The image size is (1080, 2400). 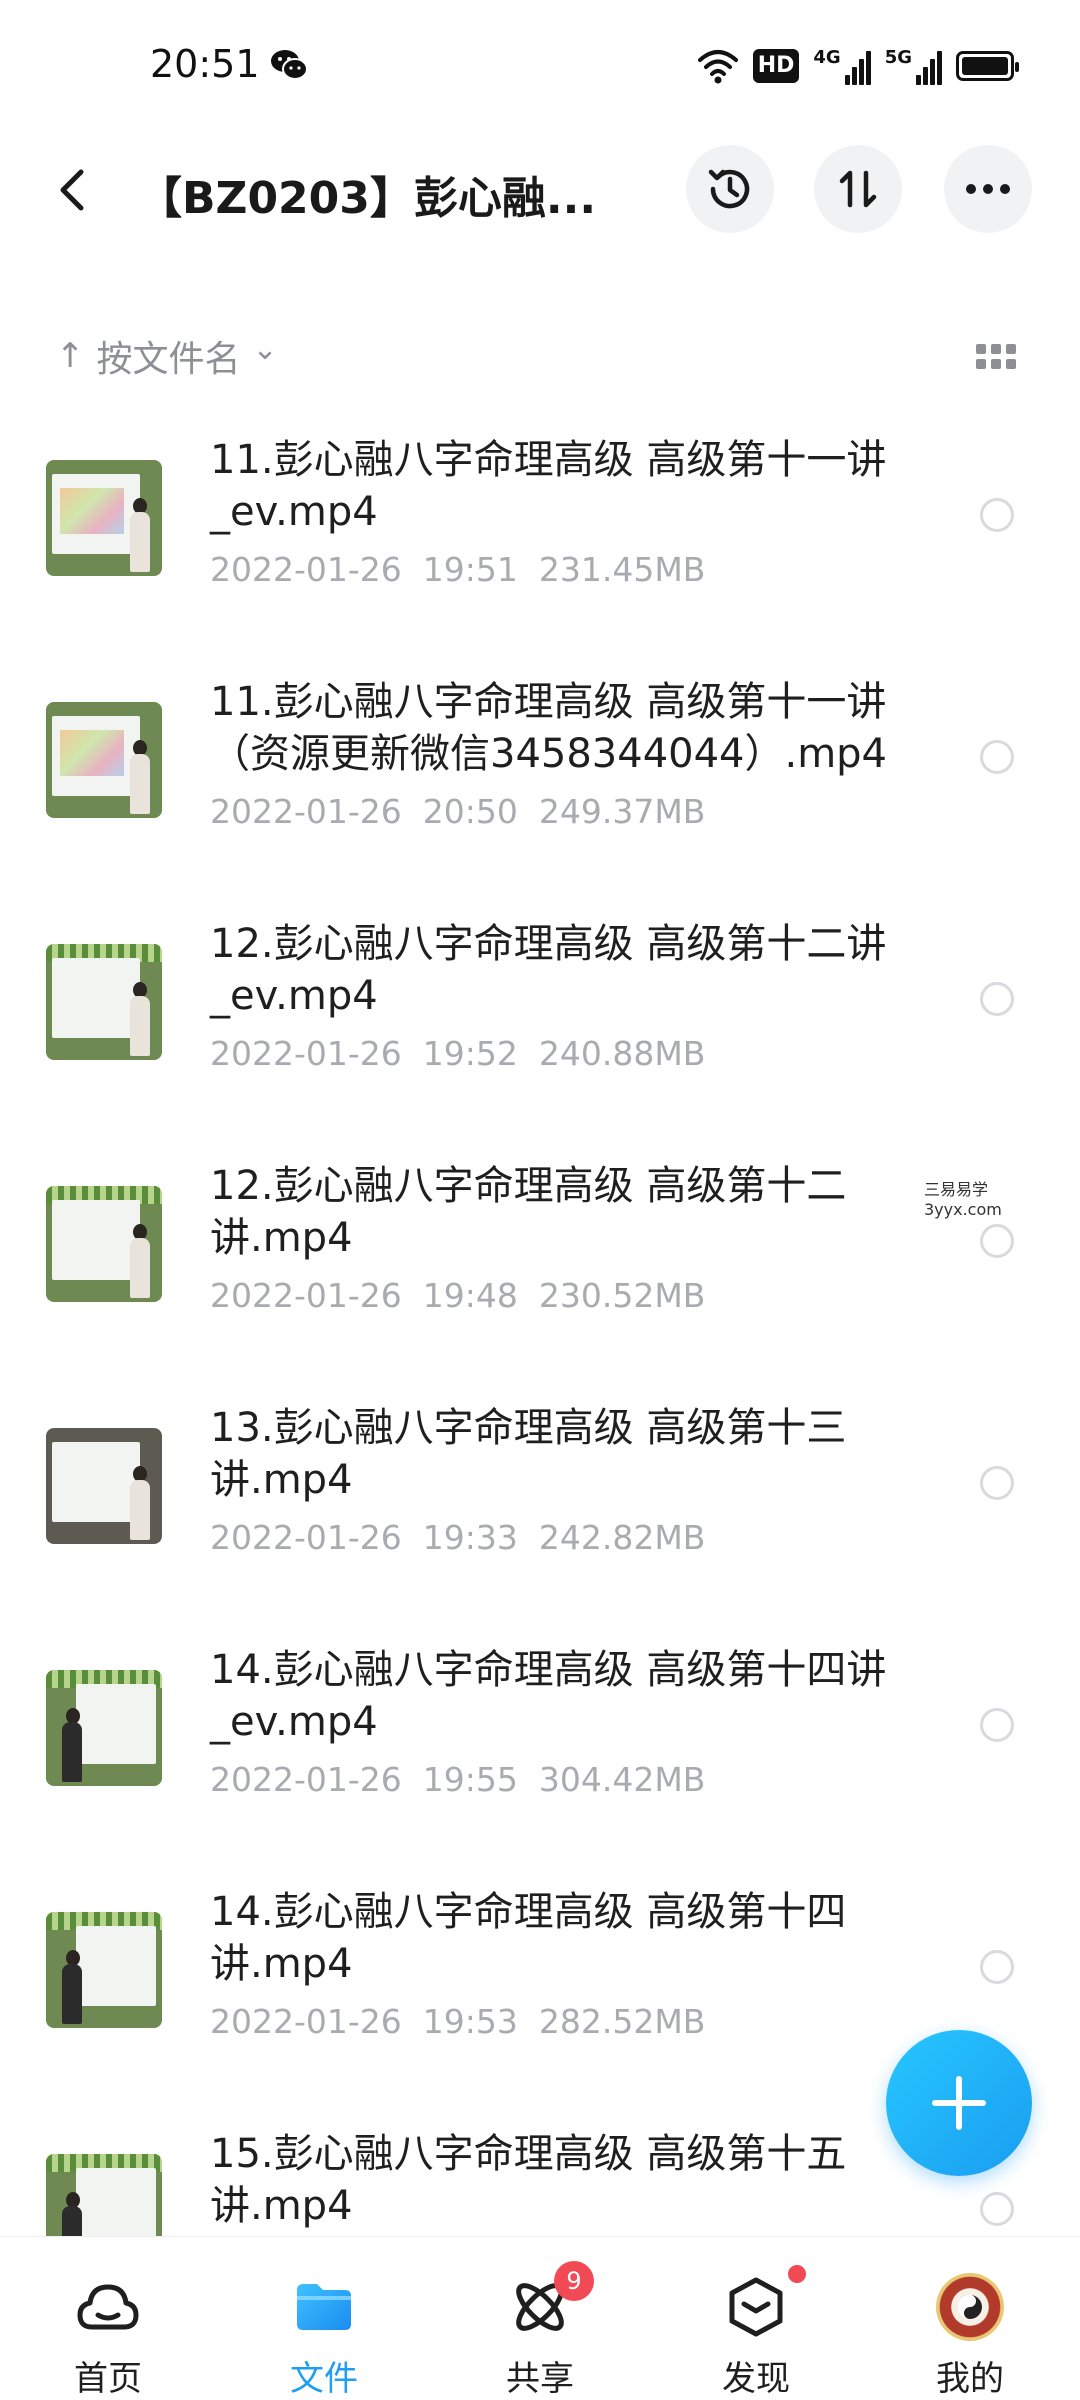 I want to click on file-meta: 2022-01-26 19:51 231.45MB, so click(x=457, y=569).